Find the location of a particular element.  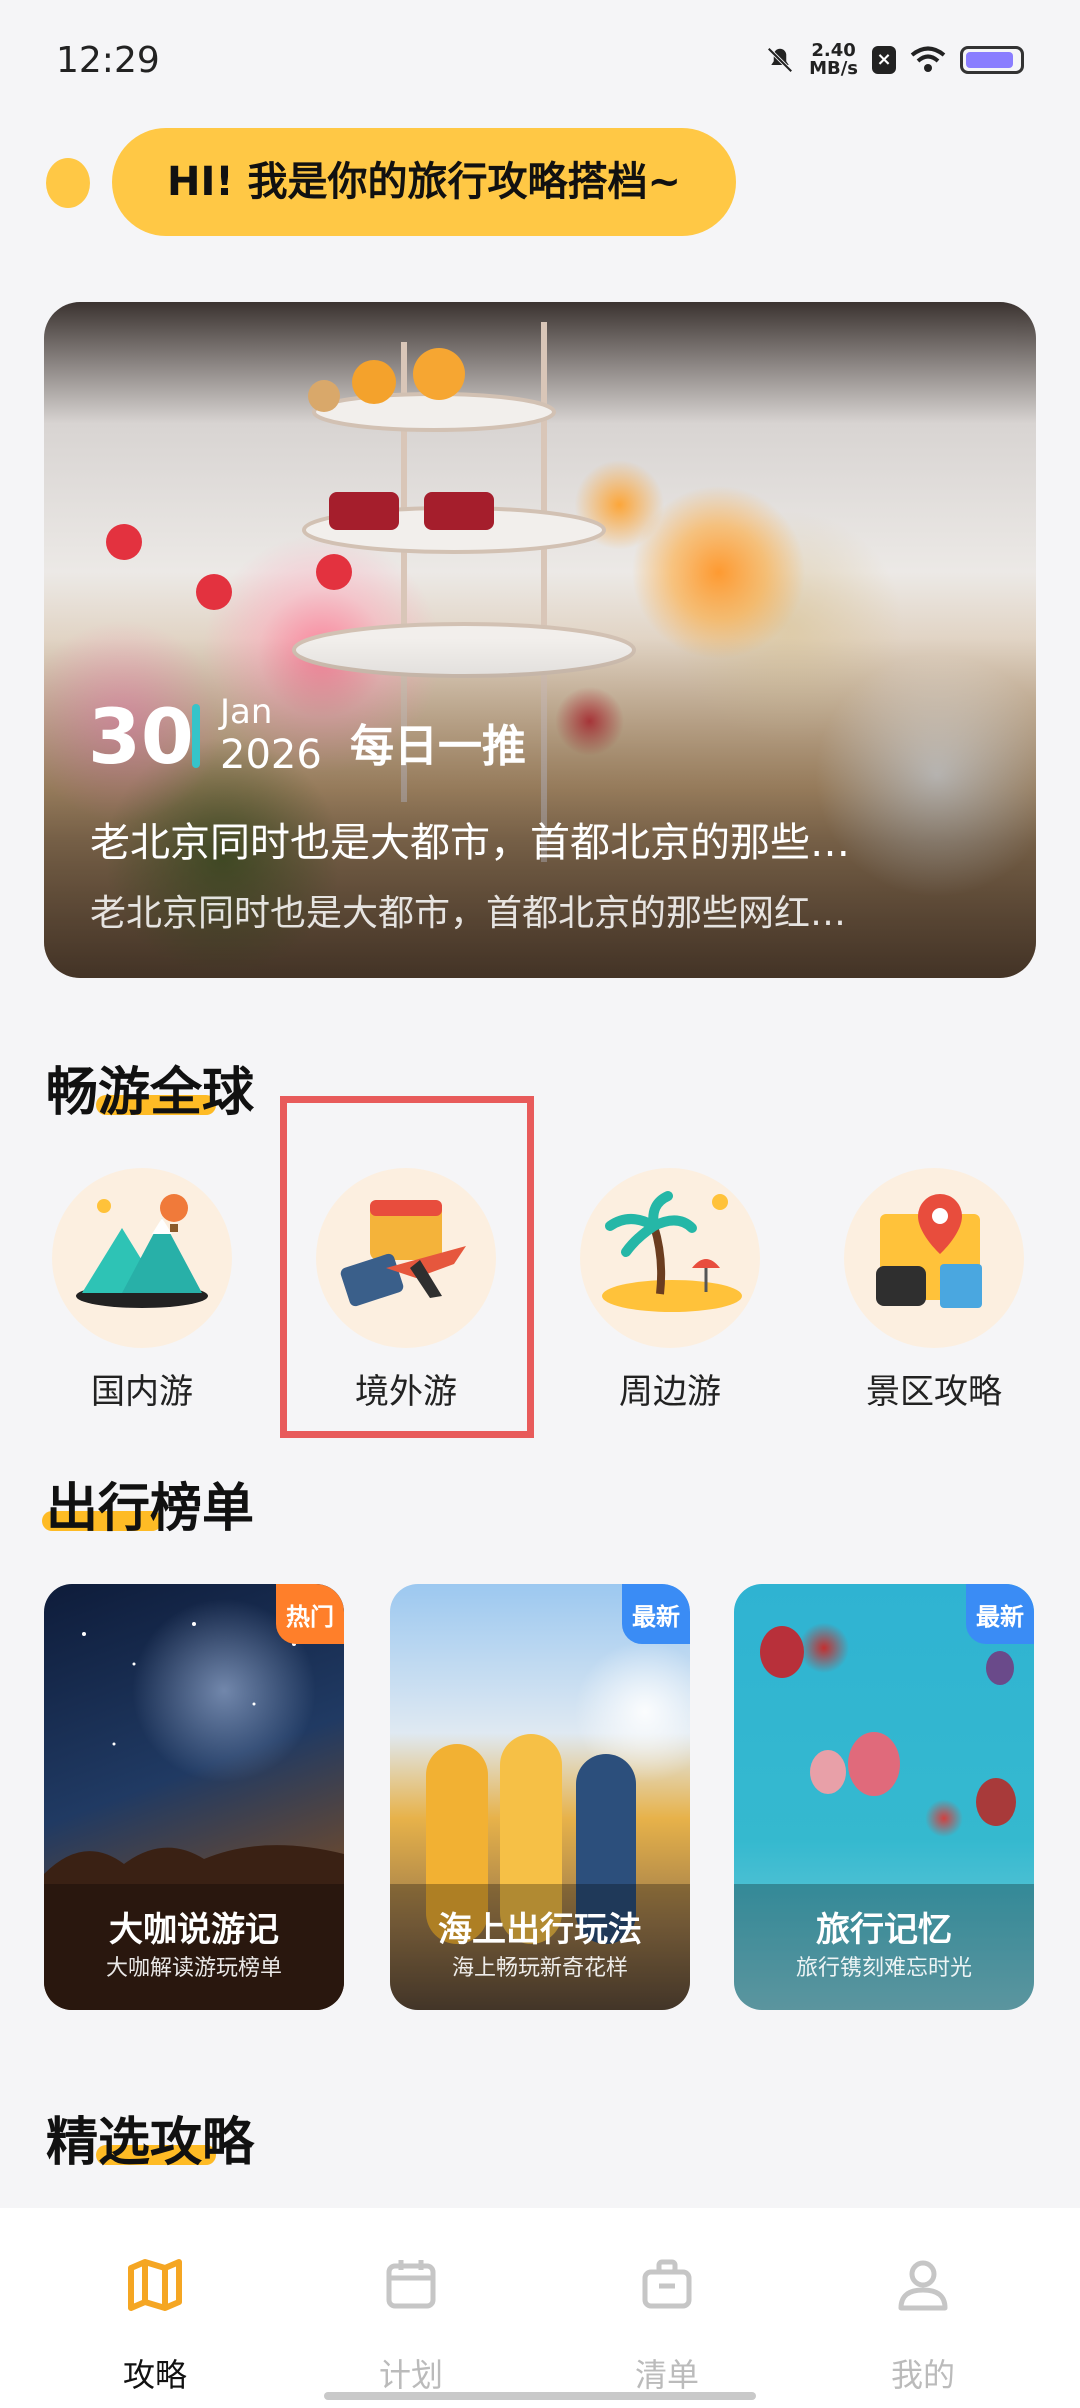

nav-tab-plan-label: 计划 is located at coordinates (410, 2375).